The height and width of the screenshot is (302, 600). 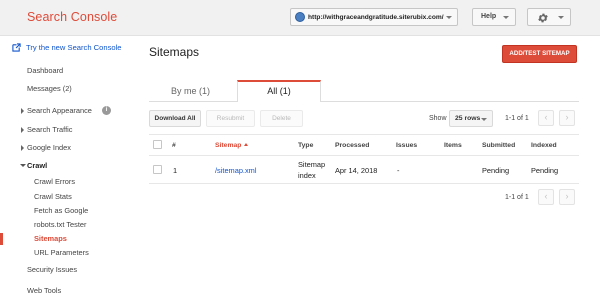 What do you see at coordinates (544, 145) in the screenshot?
I see `column-header-indexed: Indexed` at bounding box center [544, 145].